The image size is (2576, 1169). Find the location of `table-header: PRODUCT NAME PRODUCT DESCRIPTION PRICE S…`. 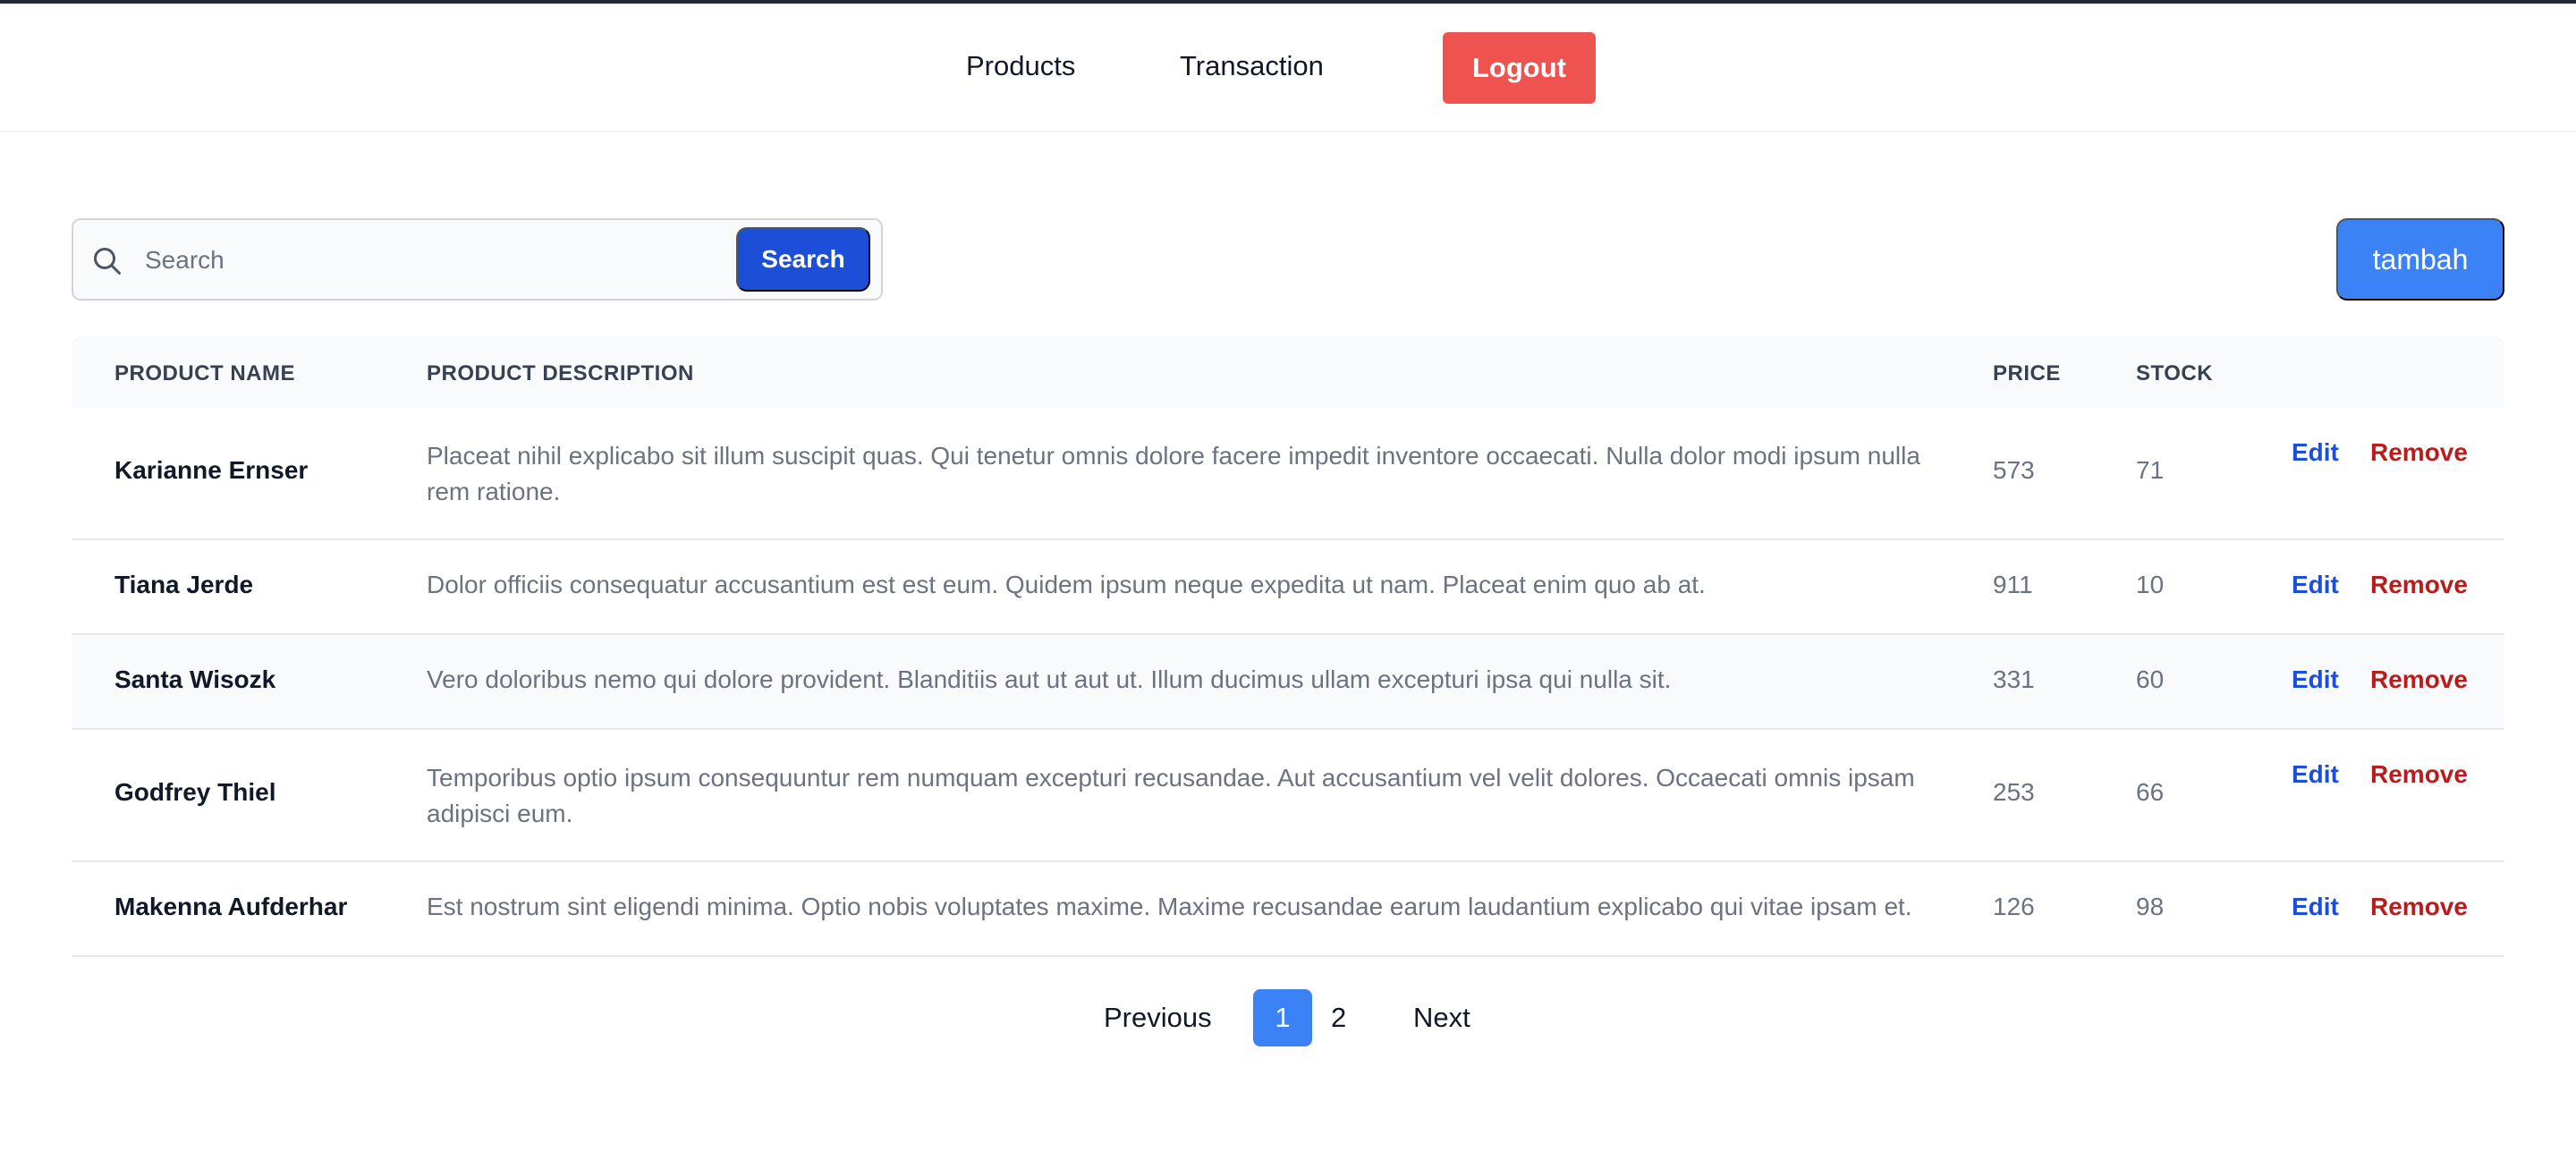

table-header: PRODUCT NAME PRODUCT DESCRIPTION PRICE S… is located at coordinates (1288, 372).